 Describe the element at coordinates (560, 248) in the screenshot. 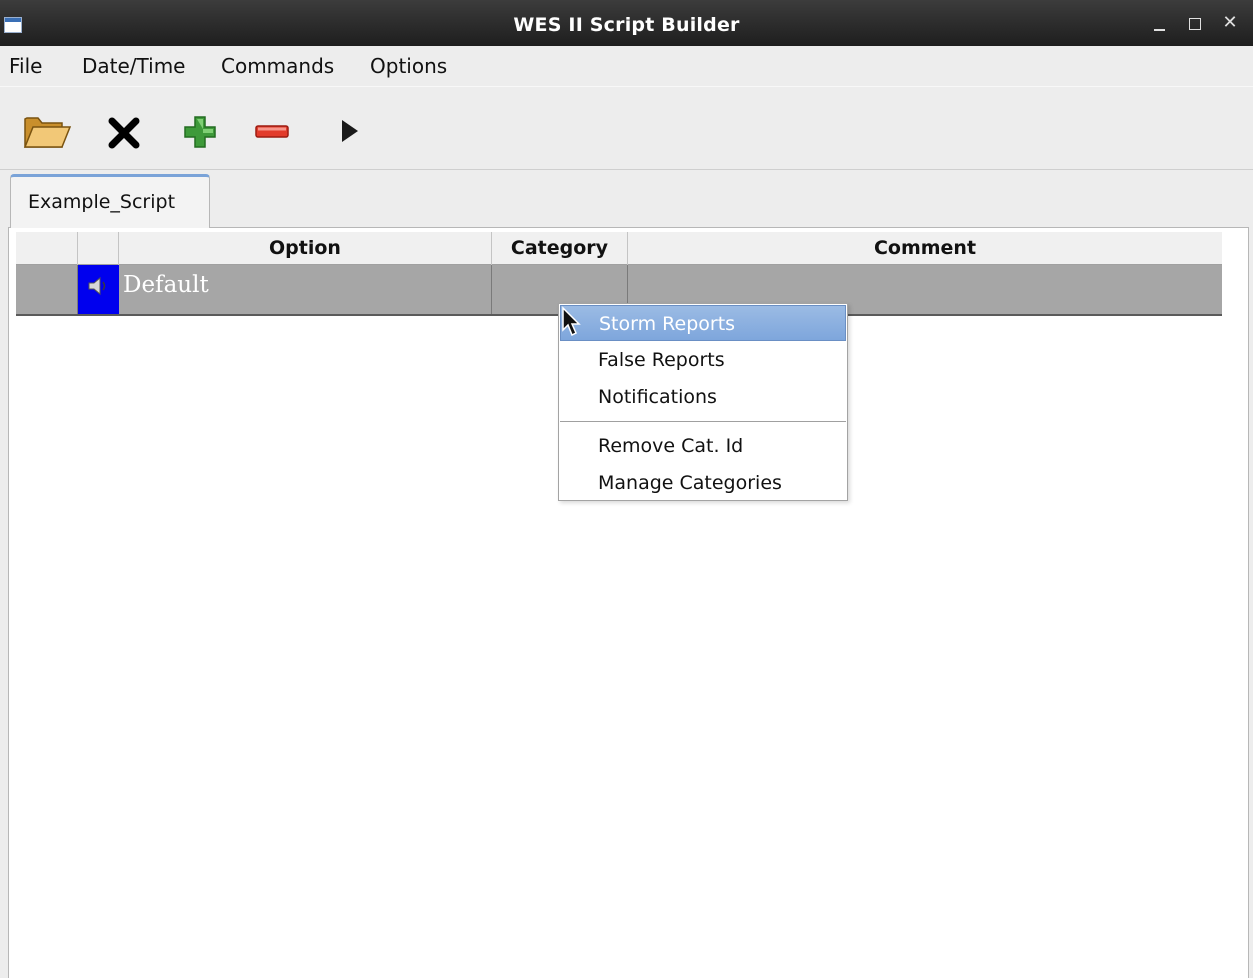

I see `column-header-category: Category` at that location.